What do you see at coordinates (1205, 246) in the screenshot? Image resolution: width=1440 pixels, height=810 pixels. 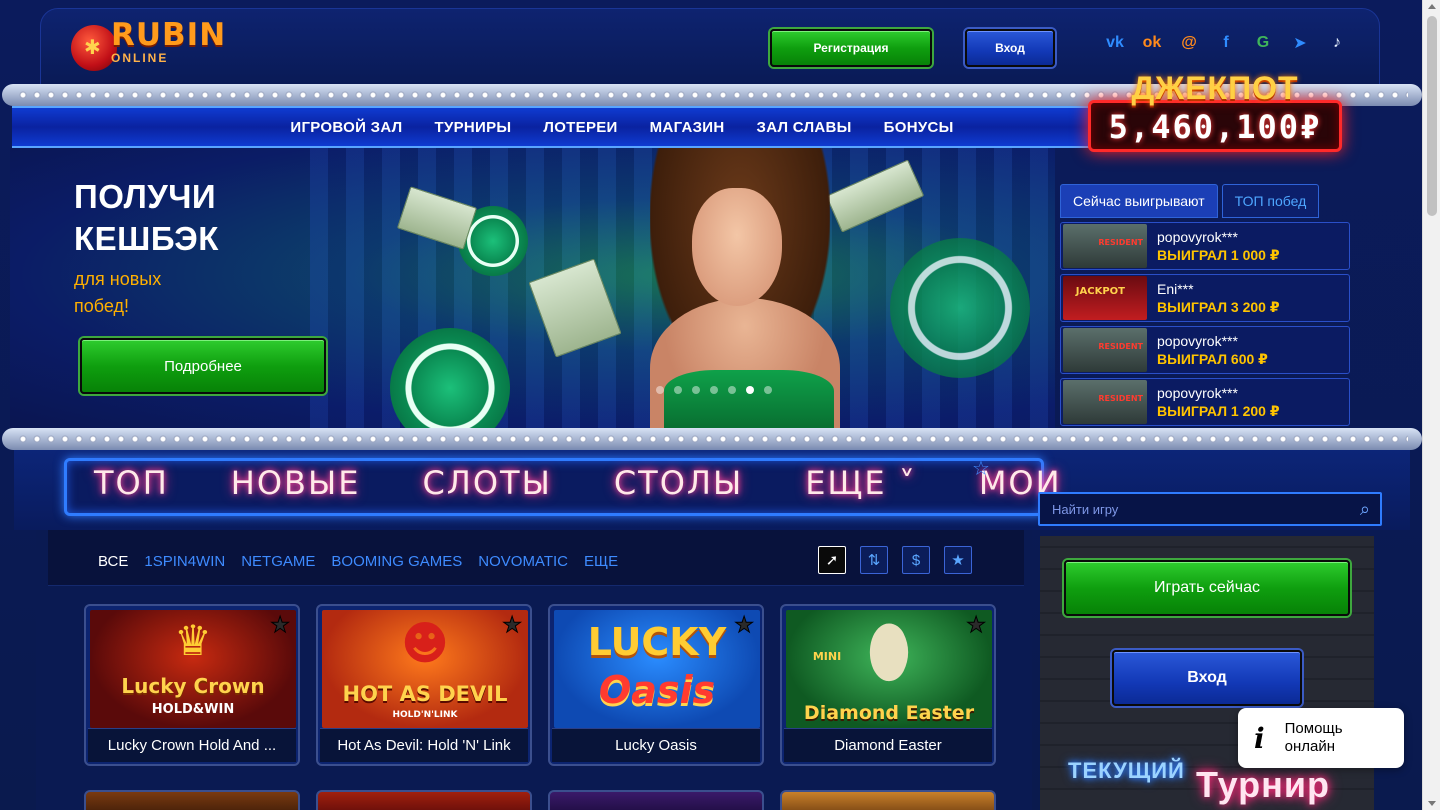 I see `winner-row: RESIDENT popovyrok*** ВЫИГРАЛ 1 000 ₽` at bounding box center [1205, 246].